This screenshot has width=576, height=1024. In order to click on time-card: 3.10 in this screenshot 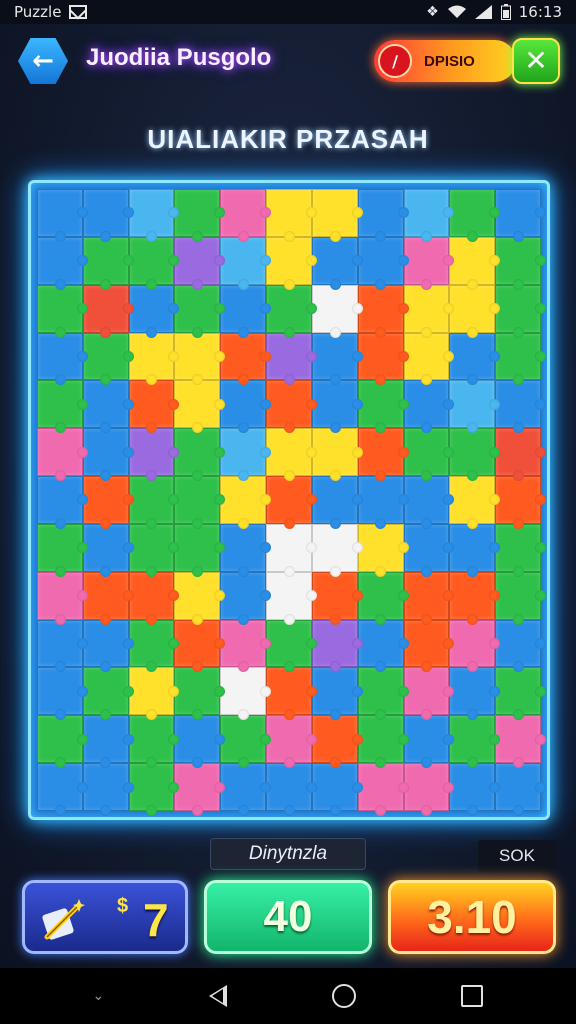, I will do `click(472, 917)`.